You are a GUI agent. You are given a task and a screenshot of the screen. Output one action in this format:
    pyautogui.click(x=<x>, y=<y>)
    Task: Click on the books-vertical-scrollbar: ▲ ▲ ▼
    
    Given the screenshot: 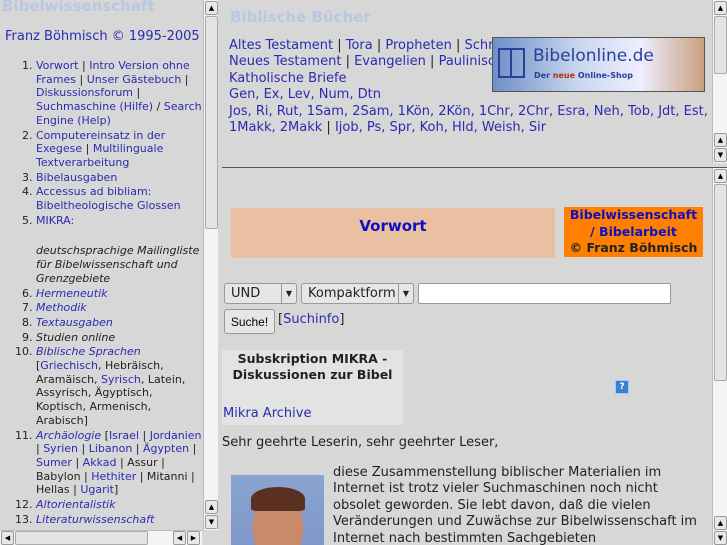 What is the action you would take?
    pyautogui.click(x=719, y=81)
    